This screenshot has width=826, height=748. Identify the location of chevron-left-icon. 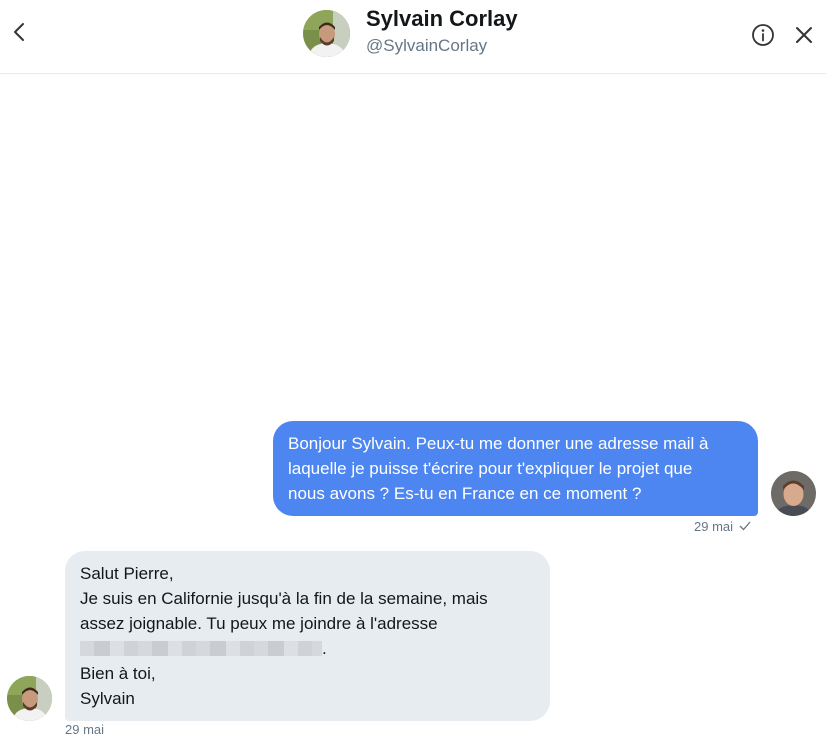
(19, 32).